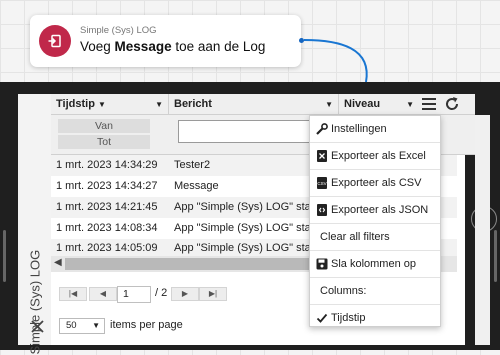  Describe the element at coordinates (58, 262) in the screenshot. I see `scroll-left-icon: ◀` at that location.